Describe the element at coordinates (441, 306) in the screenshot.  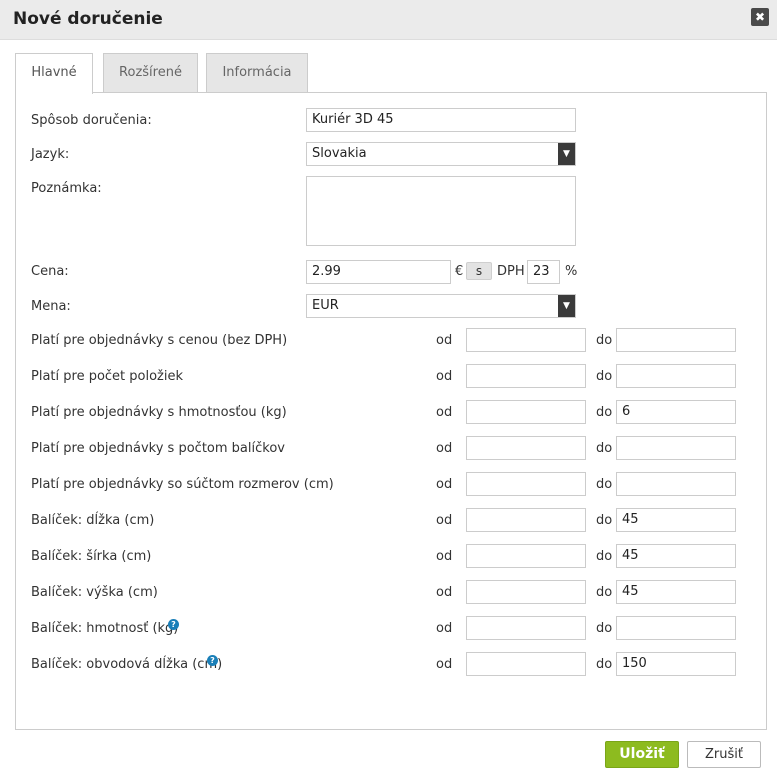
I see `currency-select: EUR ▼` at that location.